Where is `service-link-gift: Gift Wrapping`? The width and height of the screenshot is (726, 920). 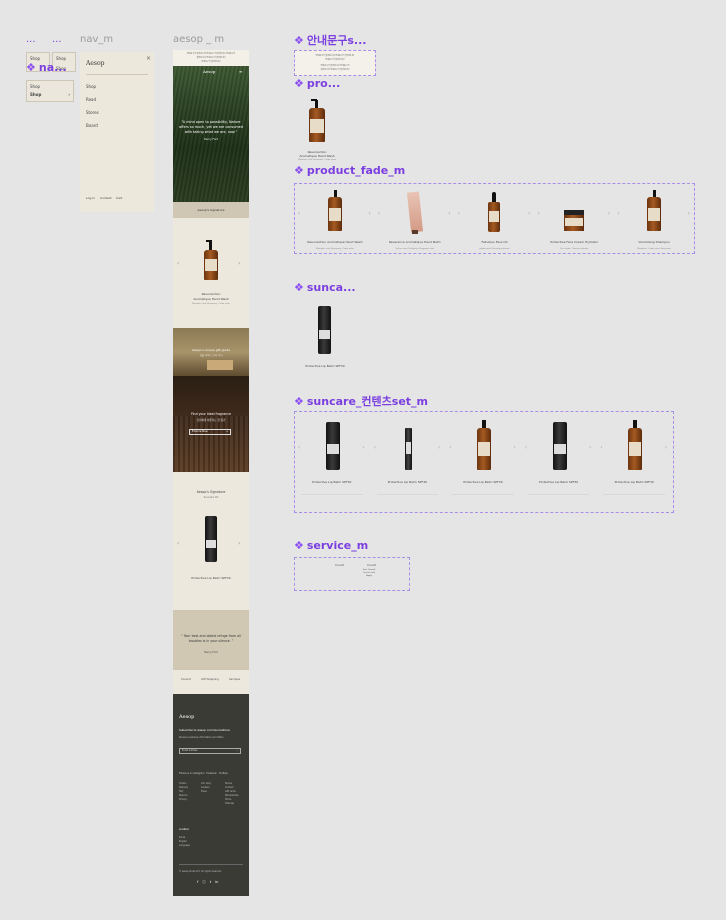
service-link-gift: Gift Wrapping is located at coordinates (210, 679).